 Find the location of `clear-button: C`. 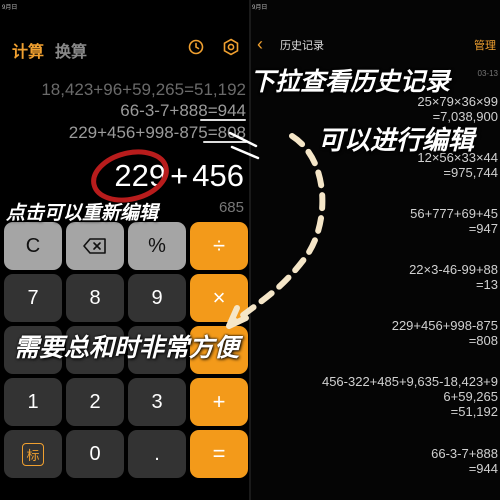

clear-button: C is located at coordinates (33, 246).